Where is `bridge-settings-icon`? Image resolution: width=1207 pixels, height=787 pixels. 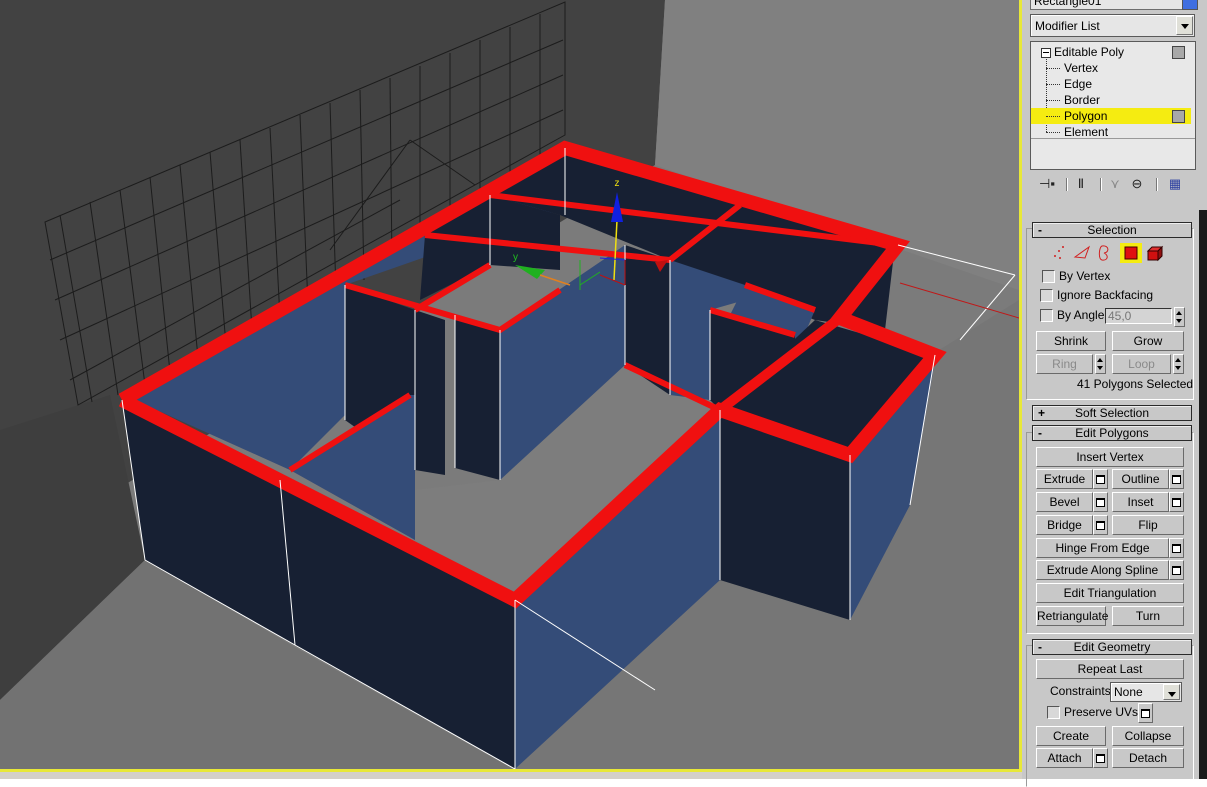 bridge-settings-icon is located at coordinates (1100, 525).